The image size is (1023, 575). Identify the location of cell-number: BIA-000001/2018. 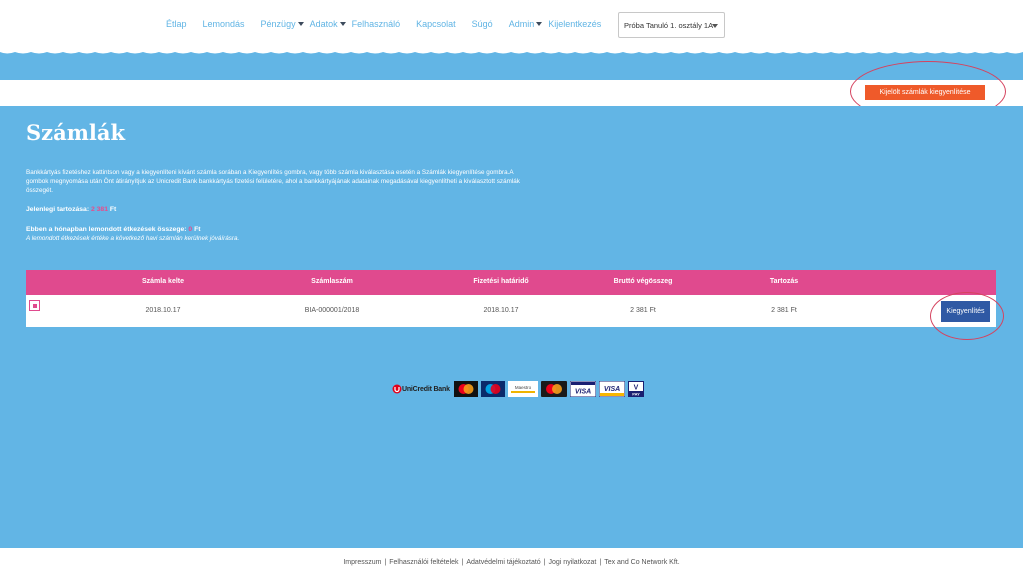
(332, 310).